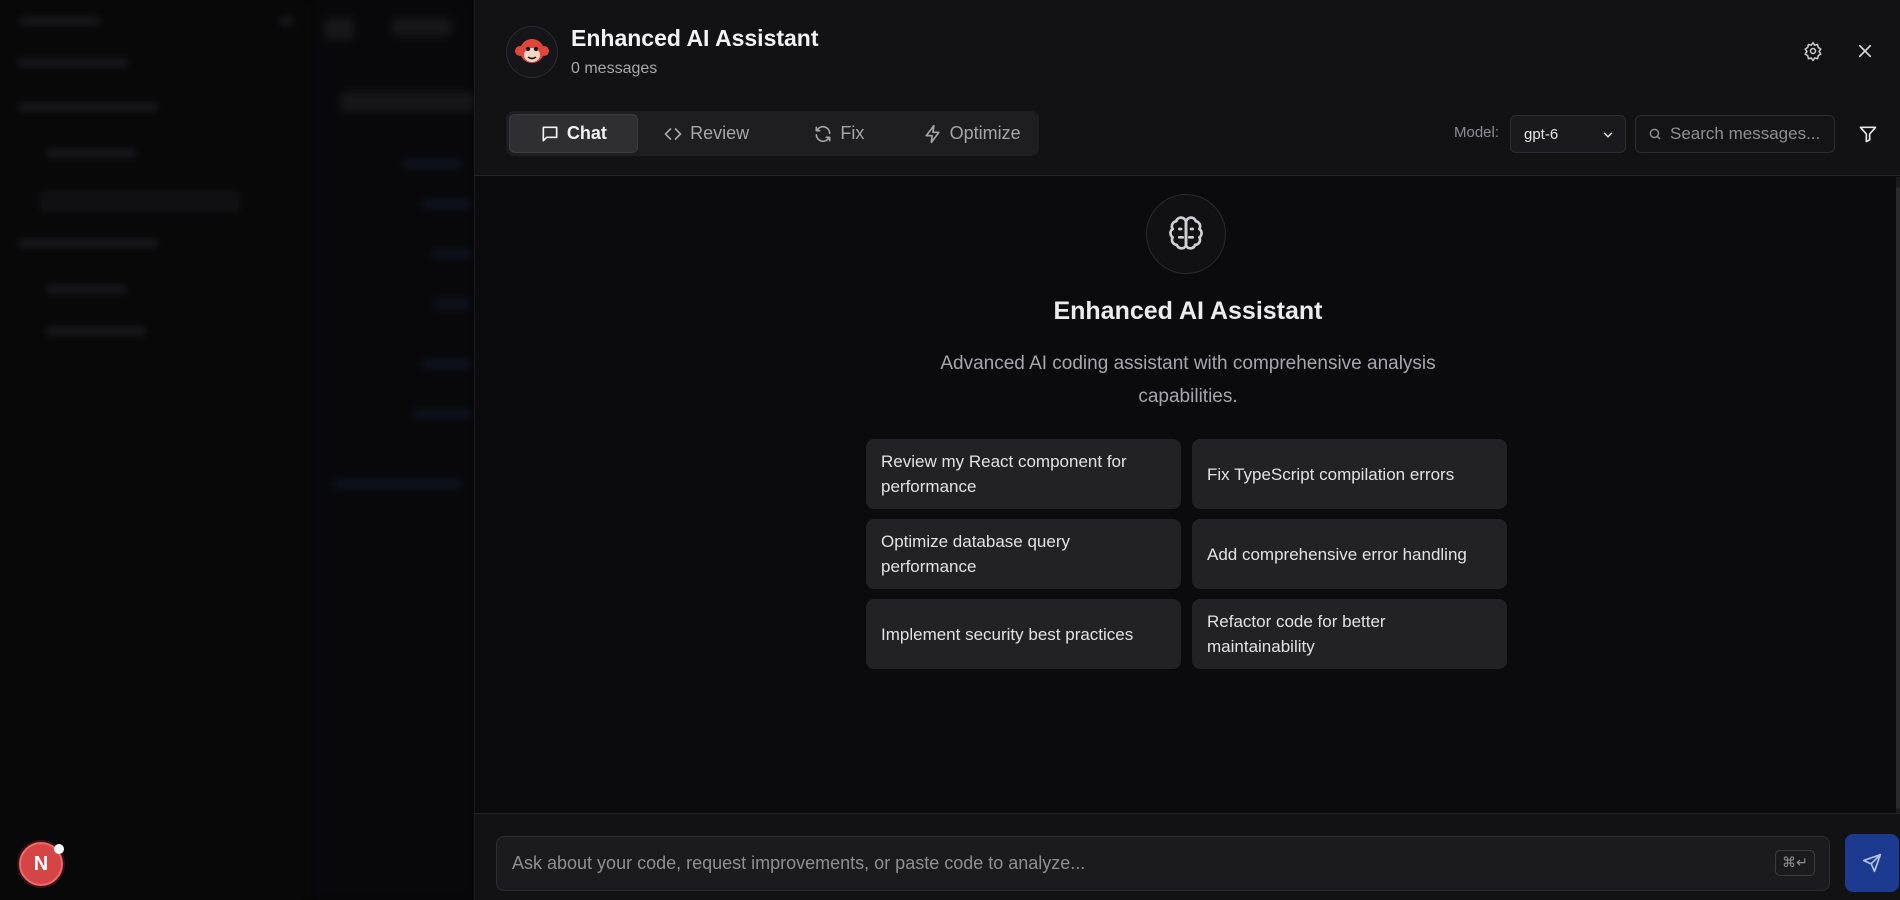 The width and height of the screenshot is (1900, 900). I want to click on filter-button, so click(1868, 134).